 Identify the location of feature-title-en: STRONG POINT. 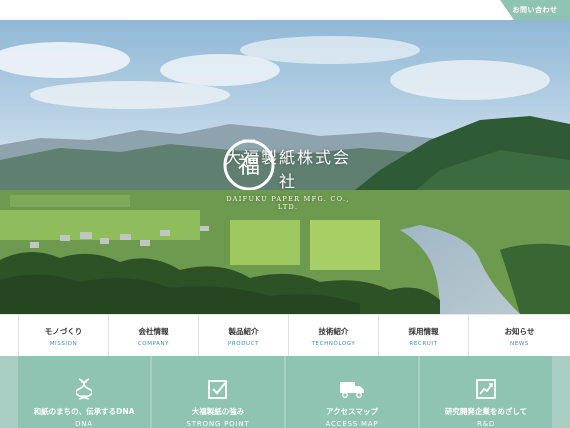
(218, 424).